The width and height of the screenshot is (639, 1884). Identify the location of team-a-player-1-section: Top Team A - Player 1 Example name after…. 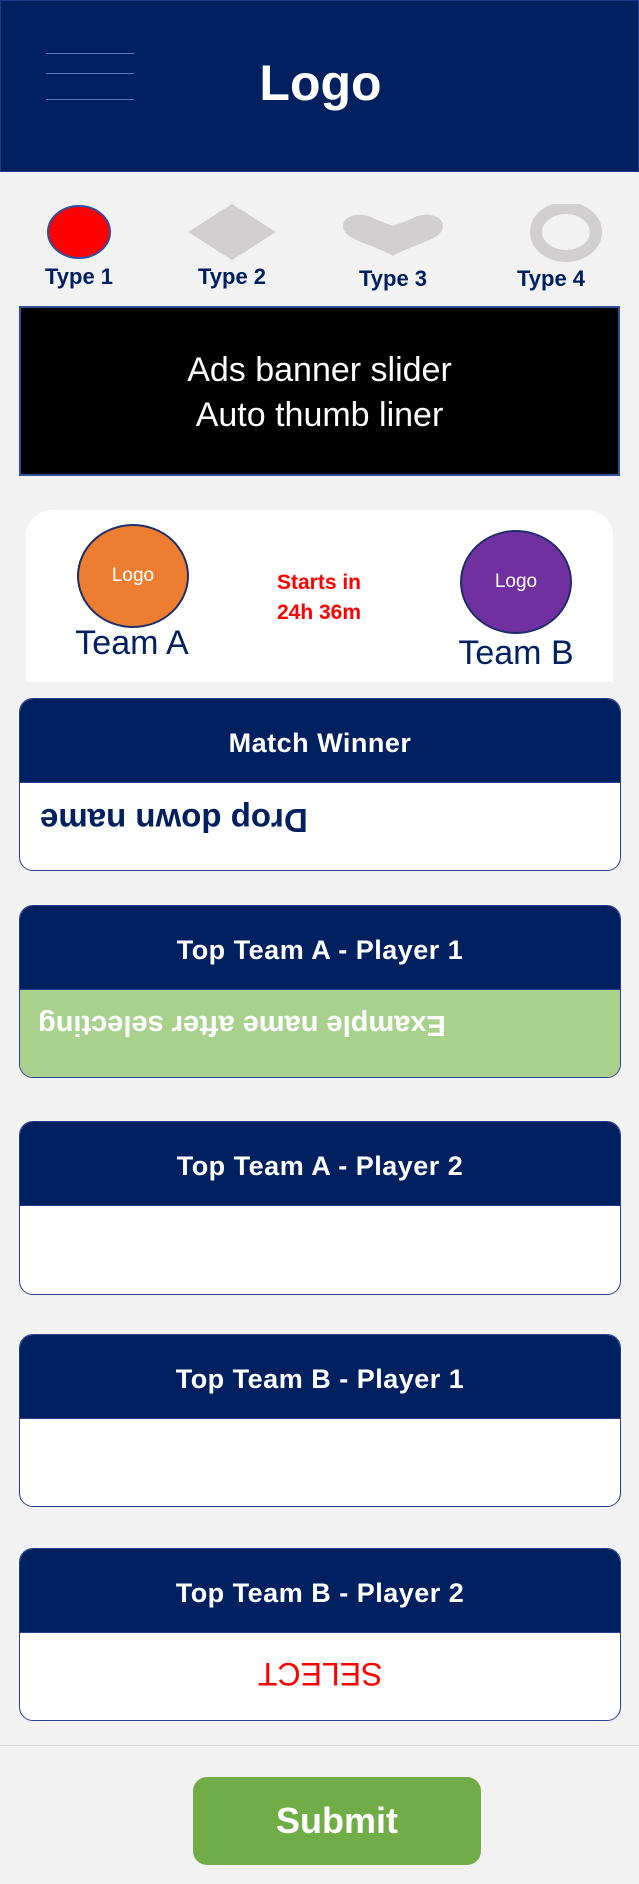
(320, 991).